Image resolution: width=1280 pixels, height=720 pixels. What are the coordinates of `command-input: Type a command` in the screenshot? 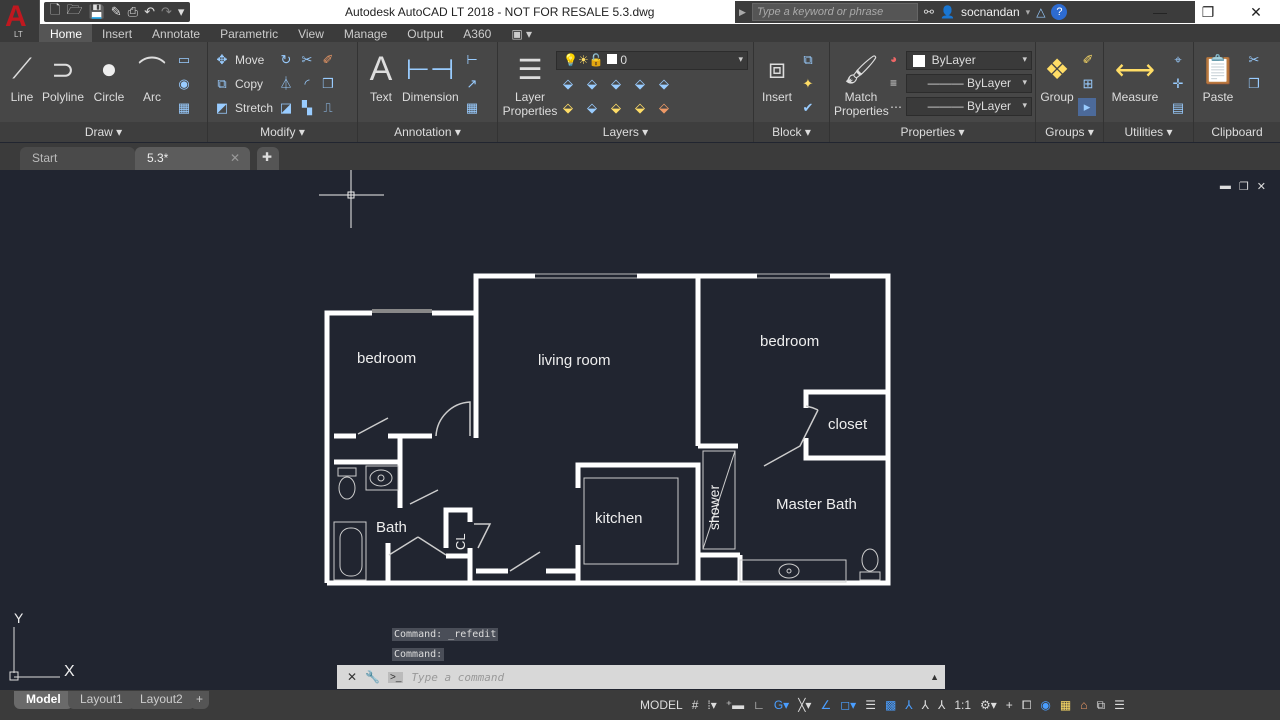 It's located at (457, 677).